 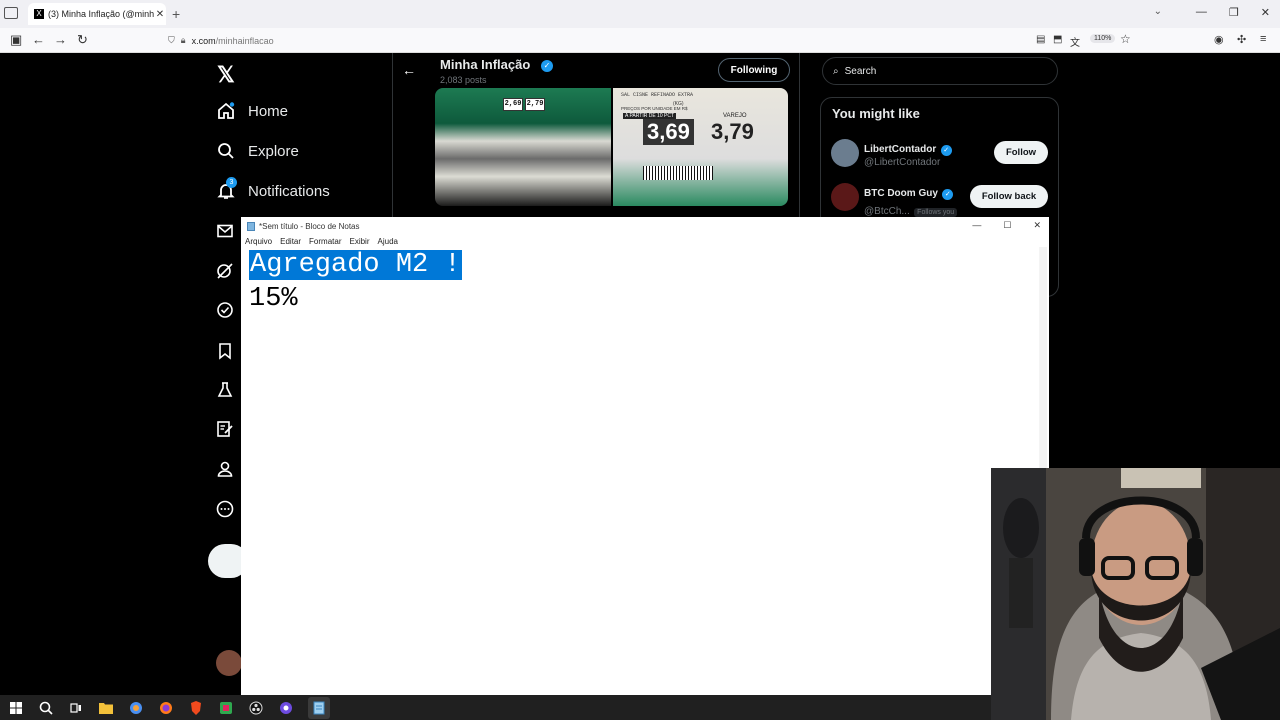 What do you see at coordinates (1057, 39) in the screenshot?
I see `screenshot-icon: ⬒` at bounding box center [1057, 39].